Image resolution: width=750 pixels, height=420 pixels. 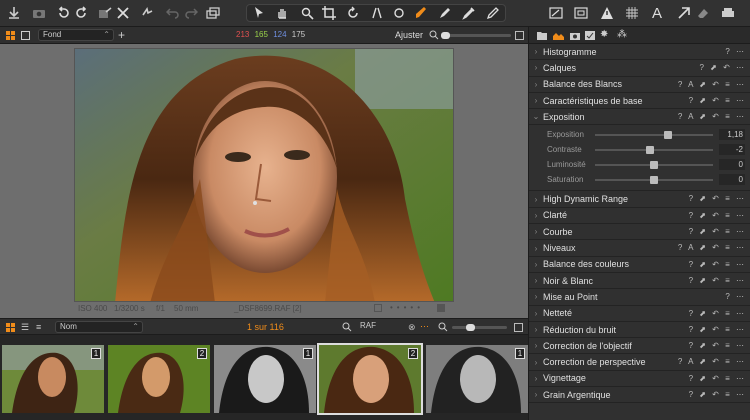 I want to click on tool-section-calques: › Calques ? ⬈ ↶ ⋯, so click(x=639, y=68).